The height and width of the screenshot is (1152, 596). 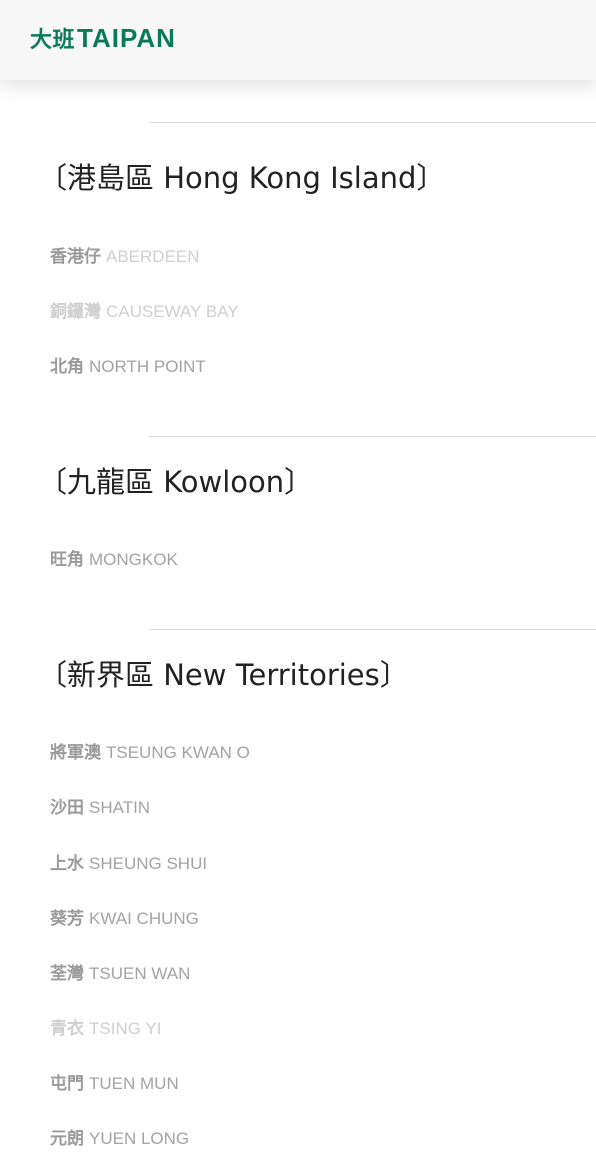 I want to click on location-zh: 屯門, so click(x=67, y=1084).